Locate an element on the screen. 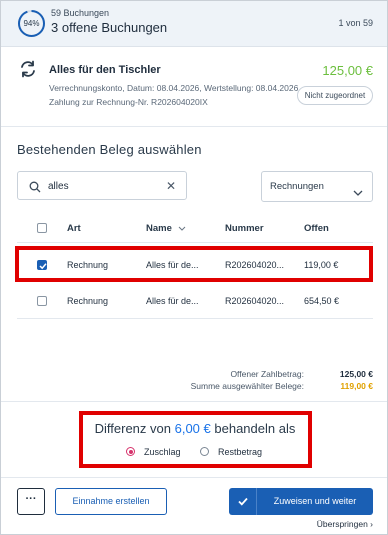 This screenshot has width=388, height=535. chevron-down-icon is located at coordinates (358, 189).